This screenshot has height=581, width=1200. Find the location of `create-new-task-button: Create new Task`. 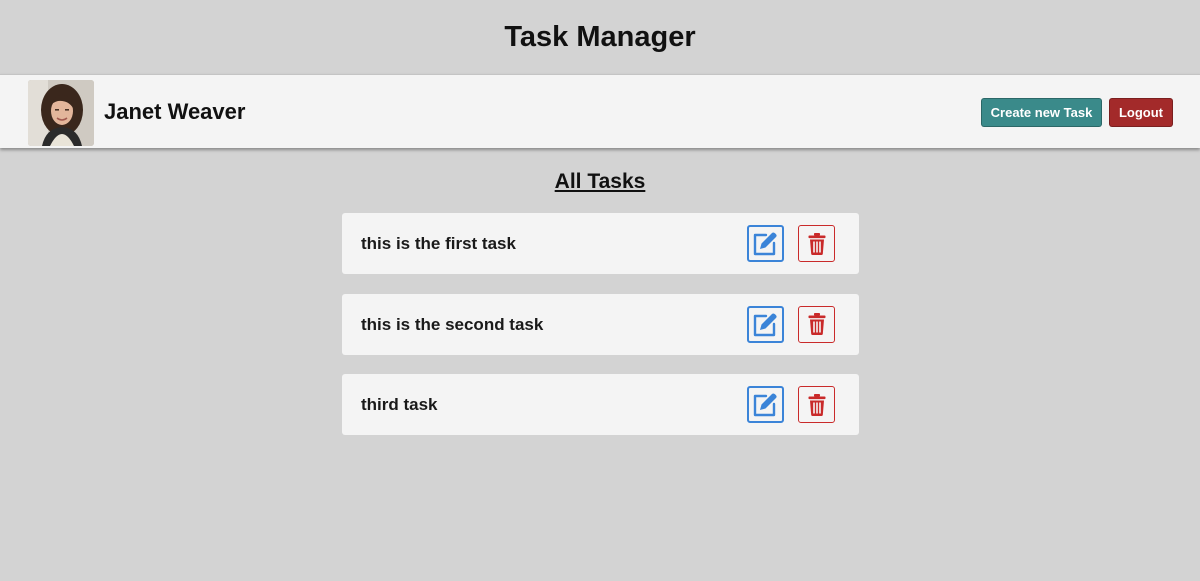

create-new-task-button: Create new Task is located at coordinates (1041, 112).